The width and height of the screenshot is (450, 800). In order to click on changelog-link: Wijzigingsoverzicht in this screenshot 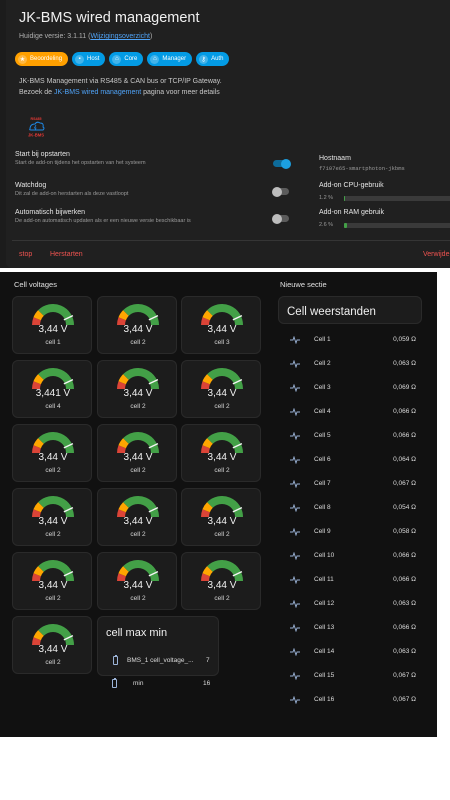, I will do `click(120, 36)`.